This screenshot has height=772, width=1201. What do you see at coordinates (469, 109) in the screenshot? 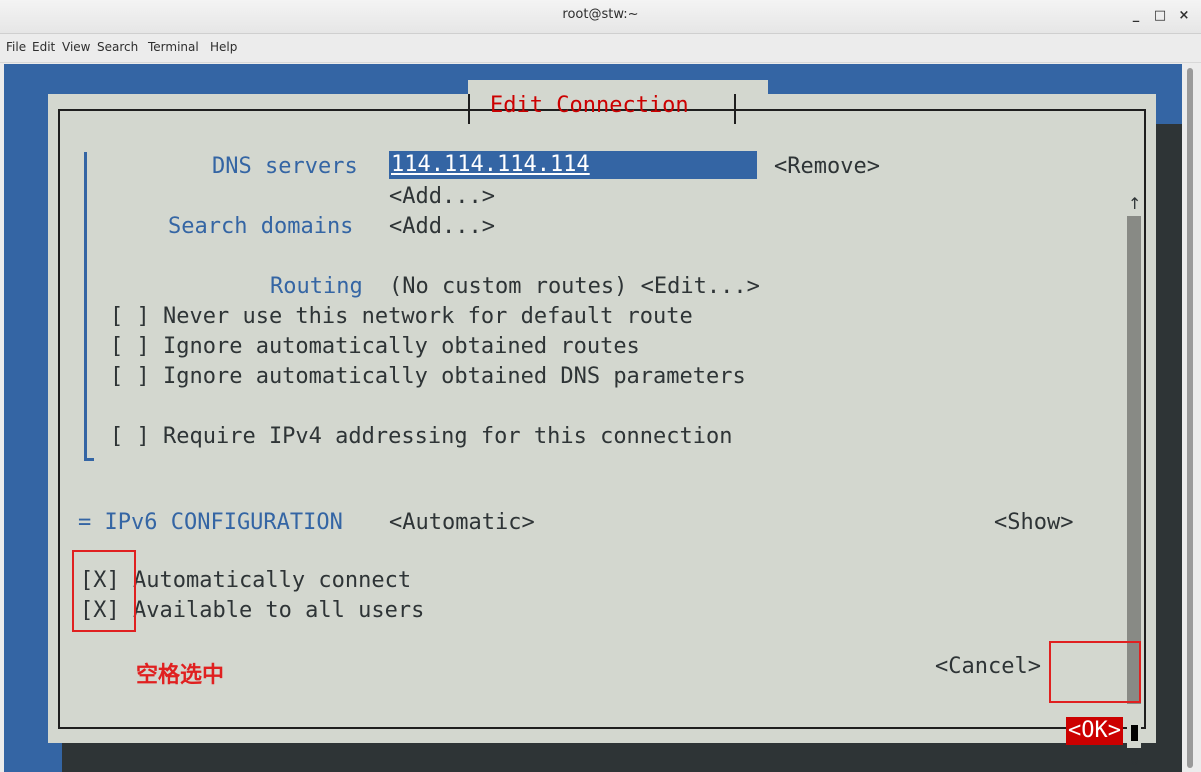
I see `title-bracket-left` at bounding box center [469, 109].